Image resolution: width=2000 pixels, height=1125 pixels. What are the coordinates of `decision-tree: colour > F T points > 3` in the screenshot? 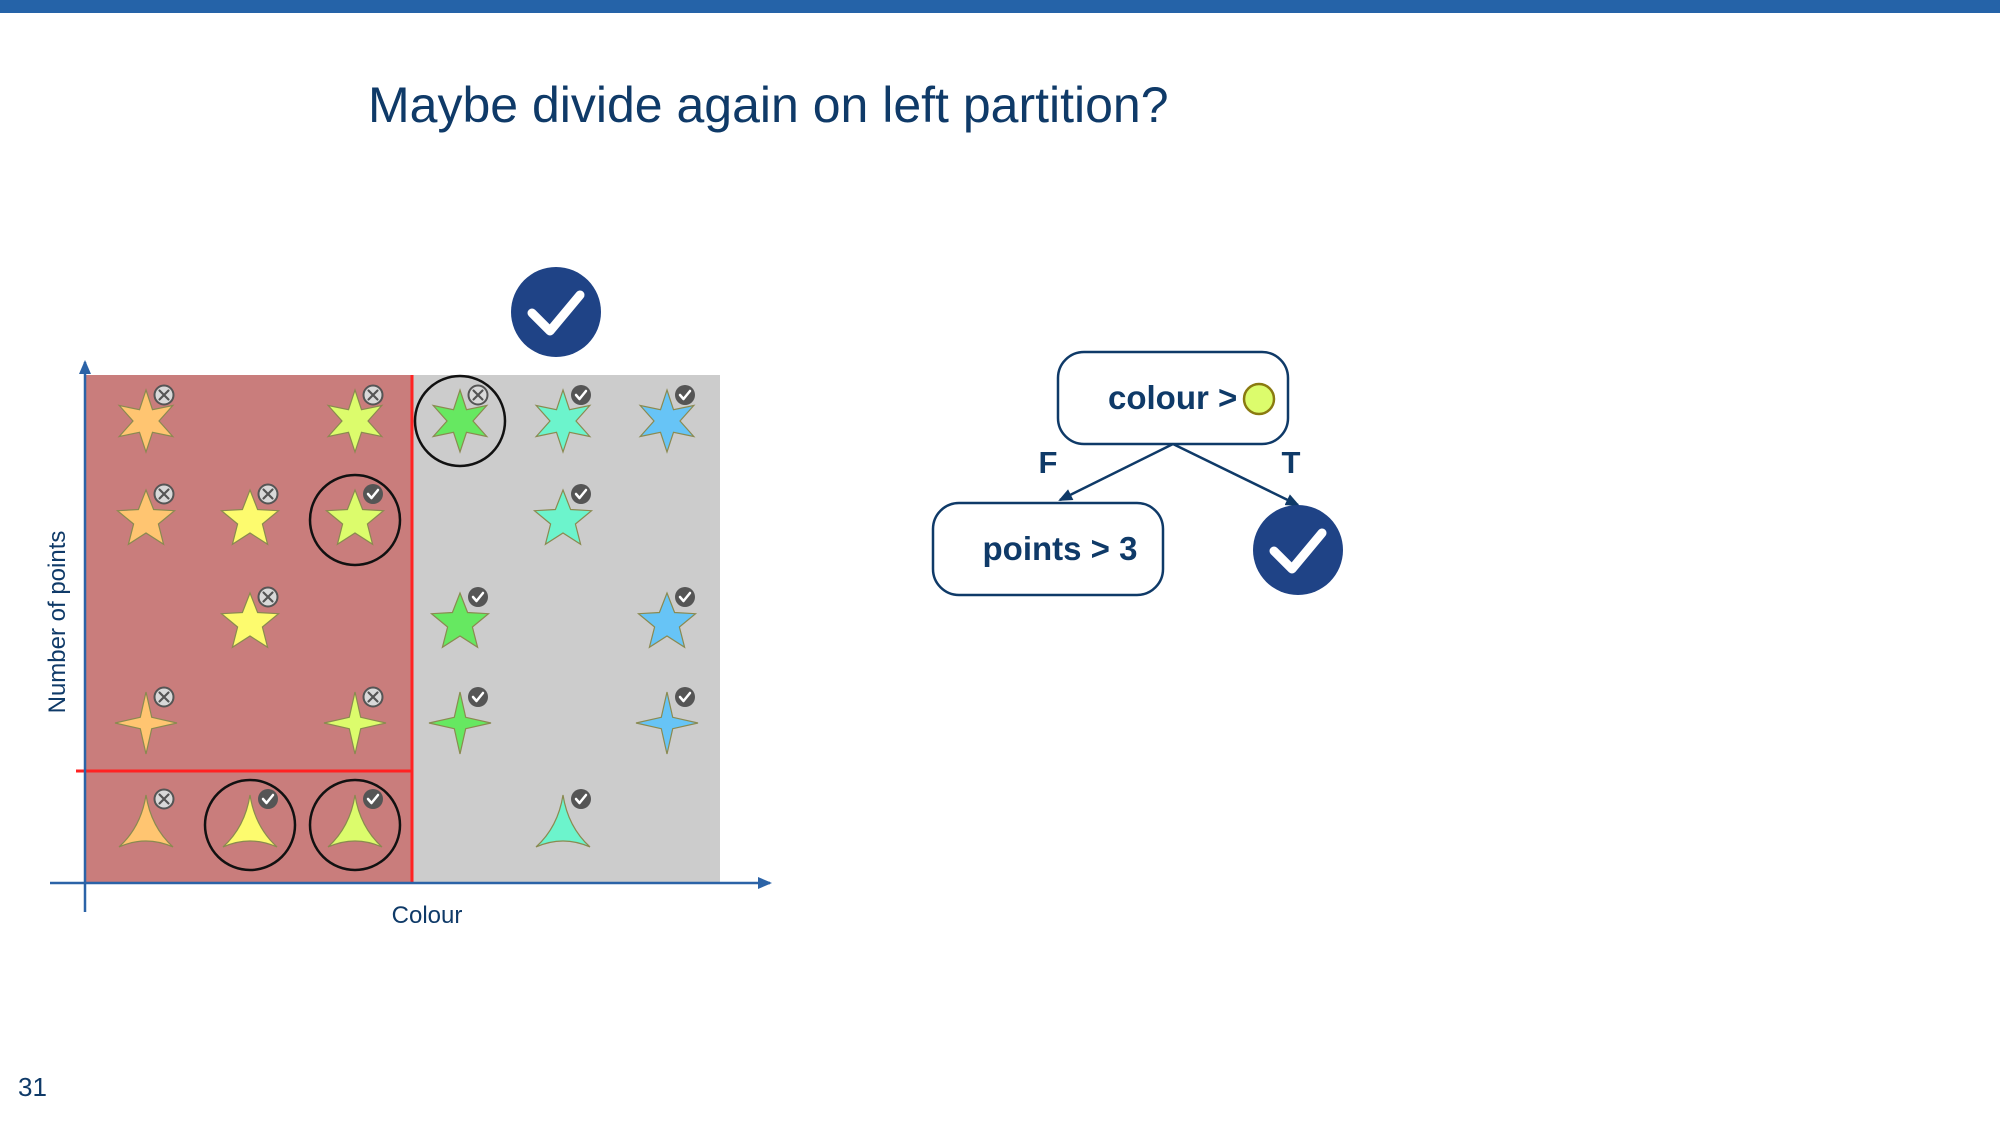 It's located at (1137, 473).